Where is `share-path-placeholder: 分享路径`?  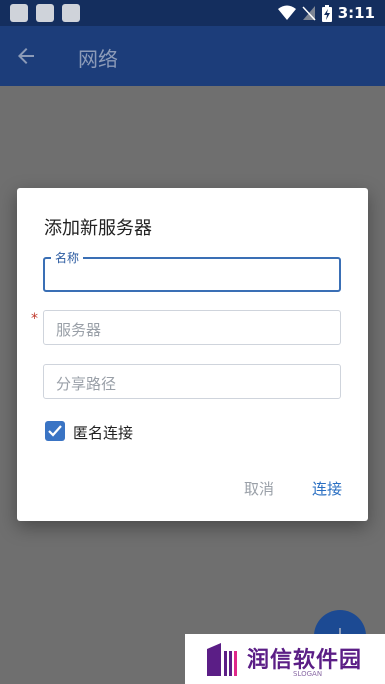 share-path-placeholder: 分享路径 is located at coordinates (86, 384).